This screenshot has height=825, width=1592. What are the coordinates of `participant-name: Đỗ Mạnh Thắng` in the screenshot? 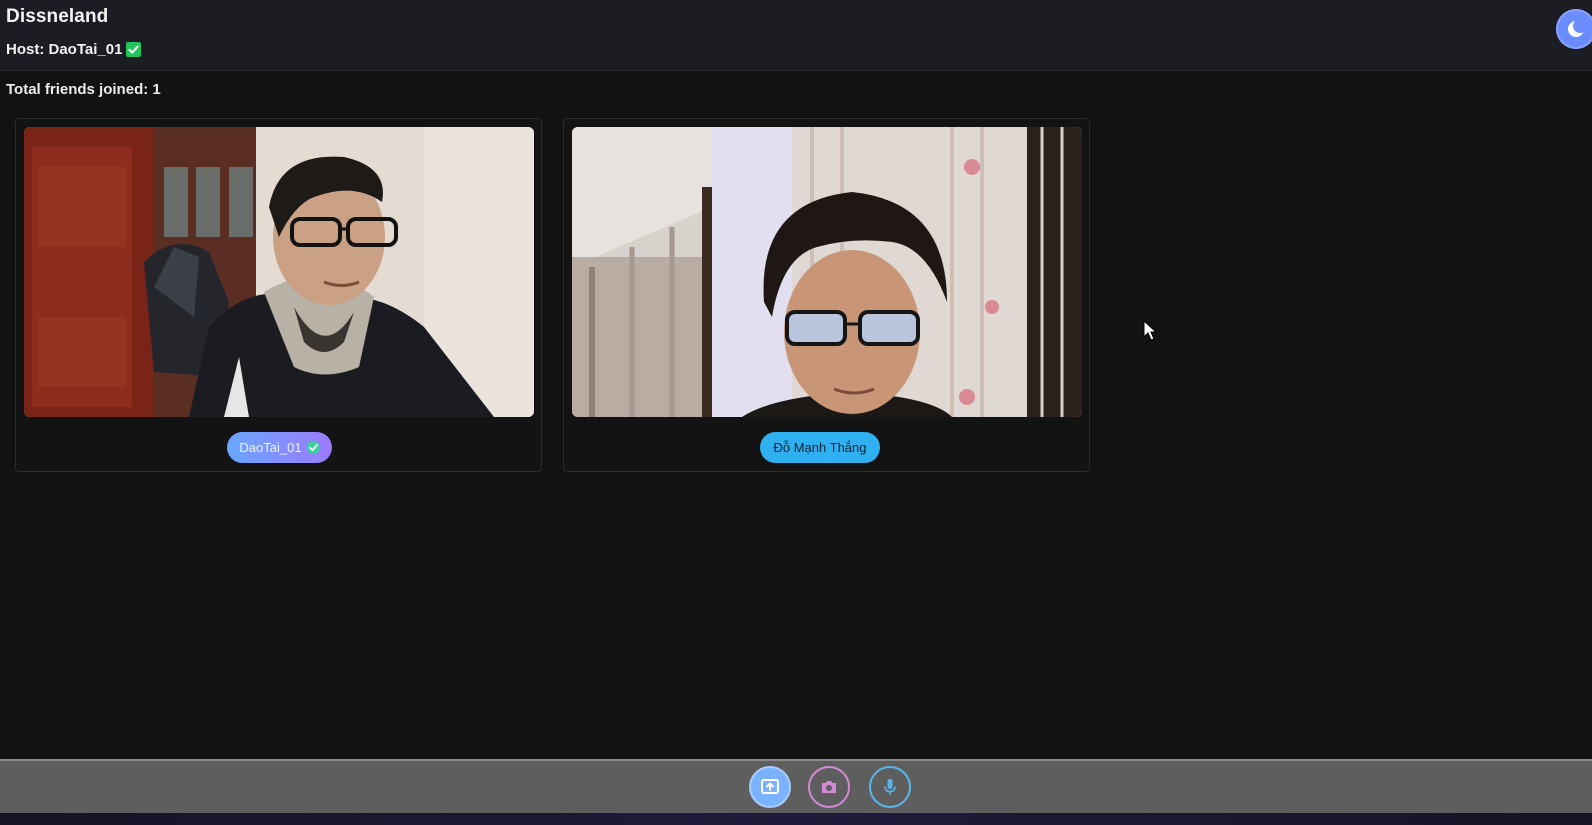 It's located at (820, 447).